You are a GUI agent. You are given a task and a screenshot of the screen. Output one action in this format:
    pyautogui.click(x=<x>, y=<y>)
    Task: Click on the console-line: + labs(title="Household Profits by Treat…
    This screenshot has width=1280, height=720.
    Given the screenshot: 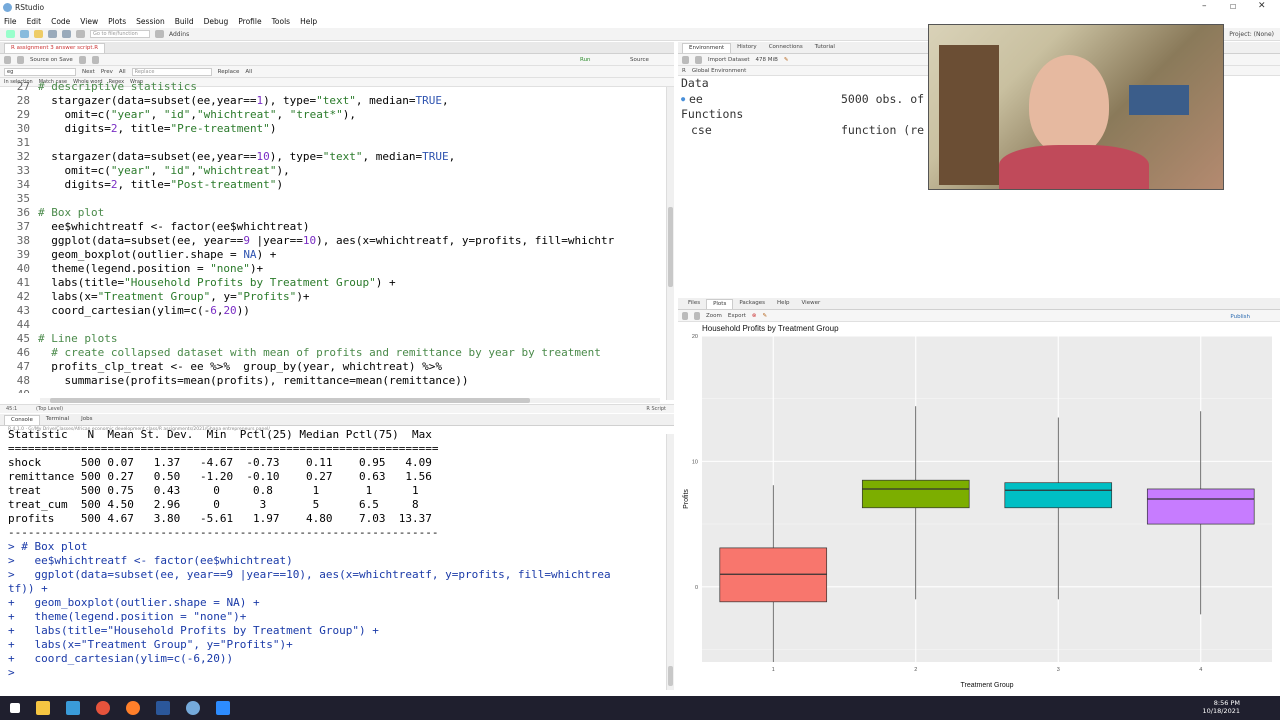 What is the action you would take?
    pyautogui.click(x=193, y=630)
    